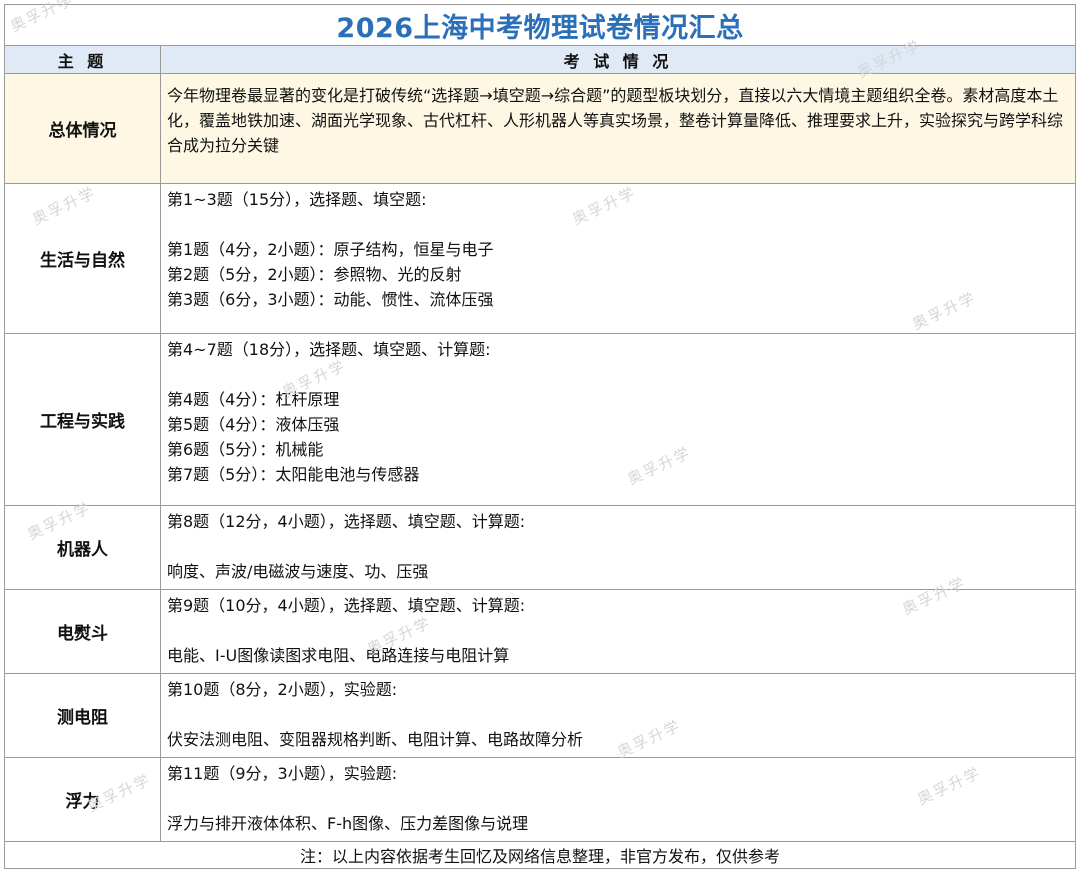 The height and width of the screenshot is (872, 1080). What do you see at coordinates (253, 399) in the screenshot?
I see `row-item: 第4题（4分）：杠杆原理` at bounding box center [253, 399].